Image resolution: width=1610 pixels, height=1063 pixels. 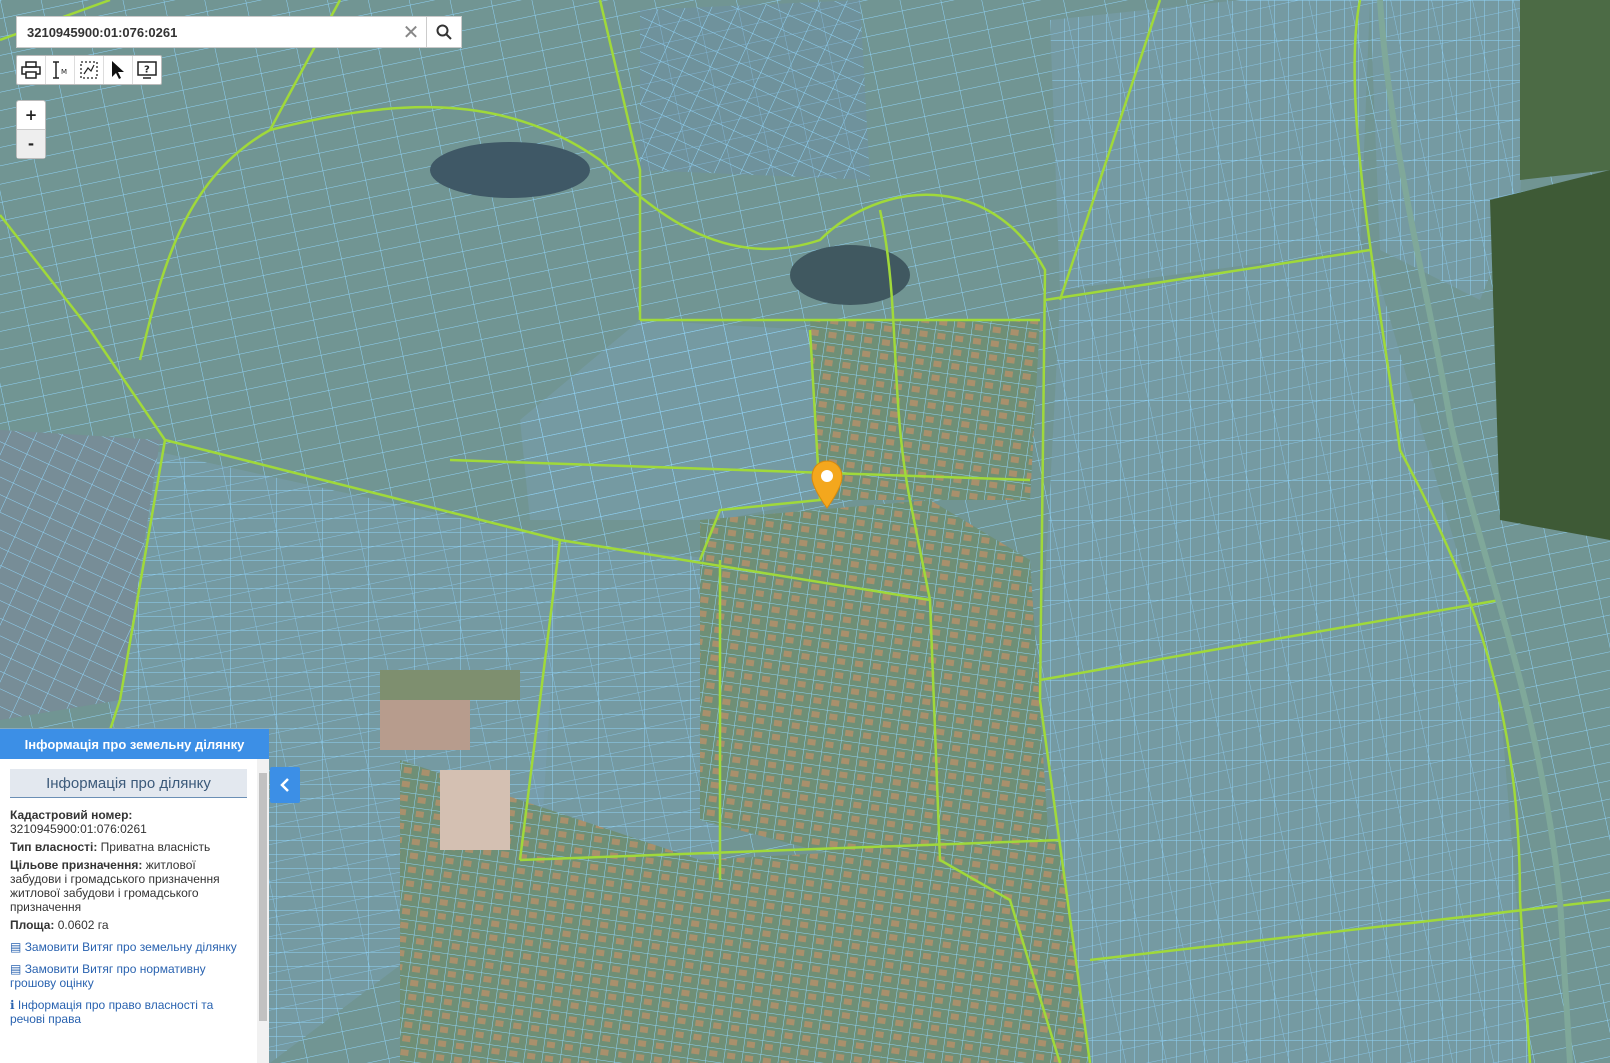 I want to click on search-button, so click(x=443, y=32).